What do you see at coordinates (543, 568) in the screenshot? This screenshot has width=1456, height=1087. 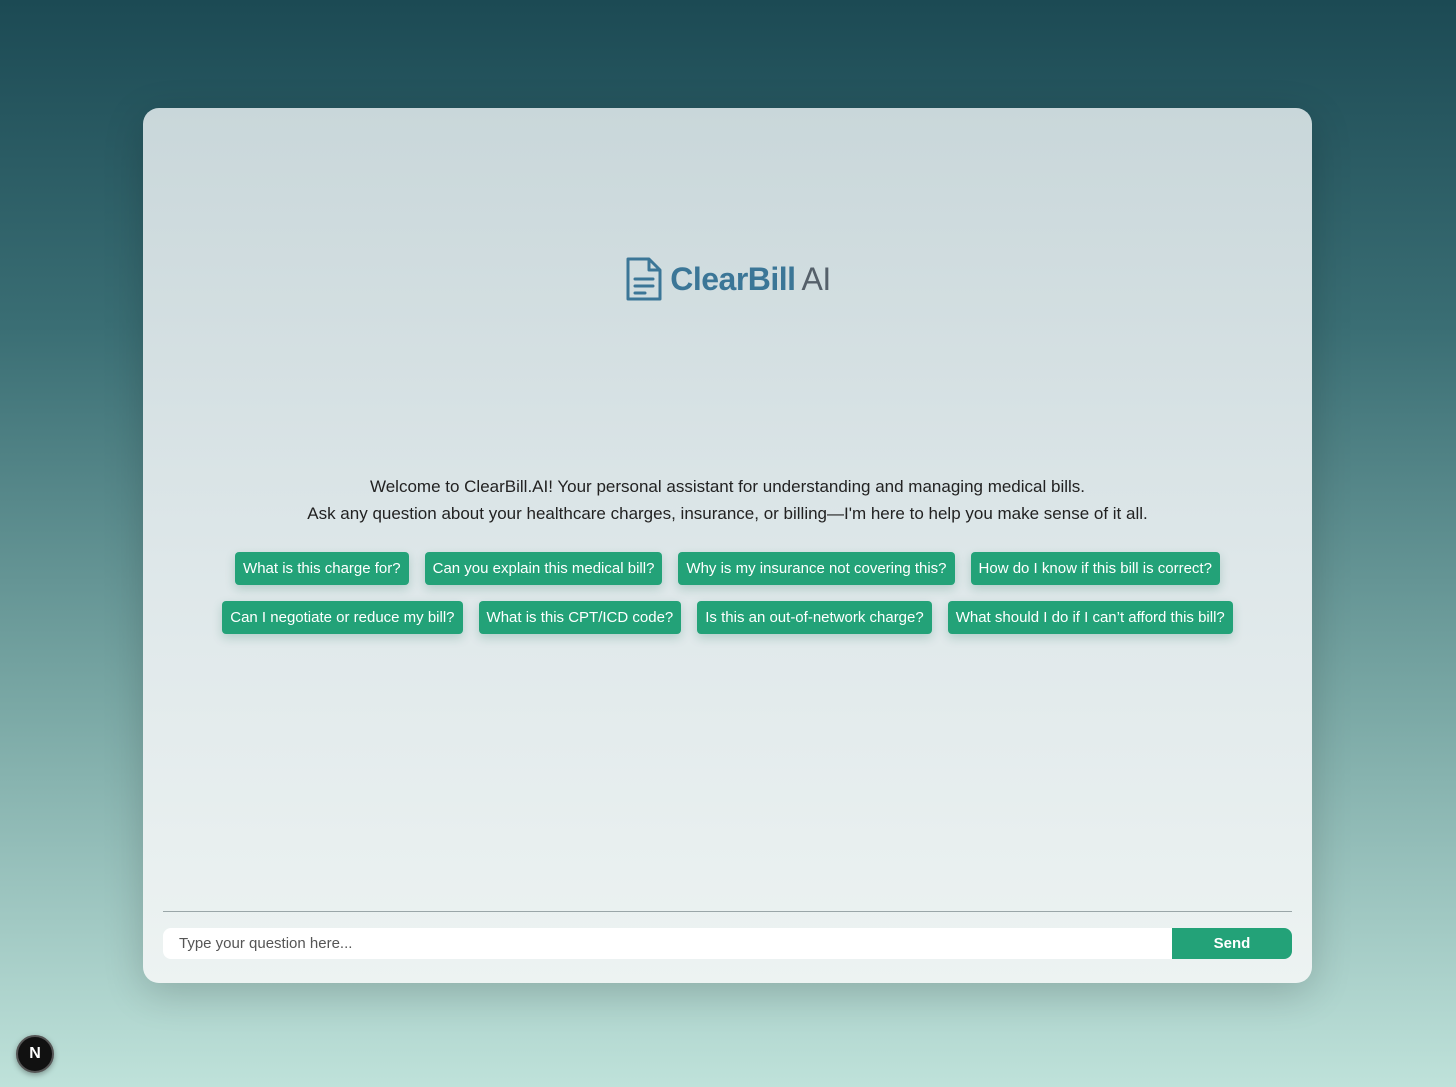 I see `suggestion-chip: Can you explain this medical bill?` at bounding box center [543, 568].